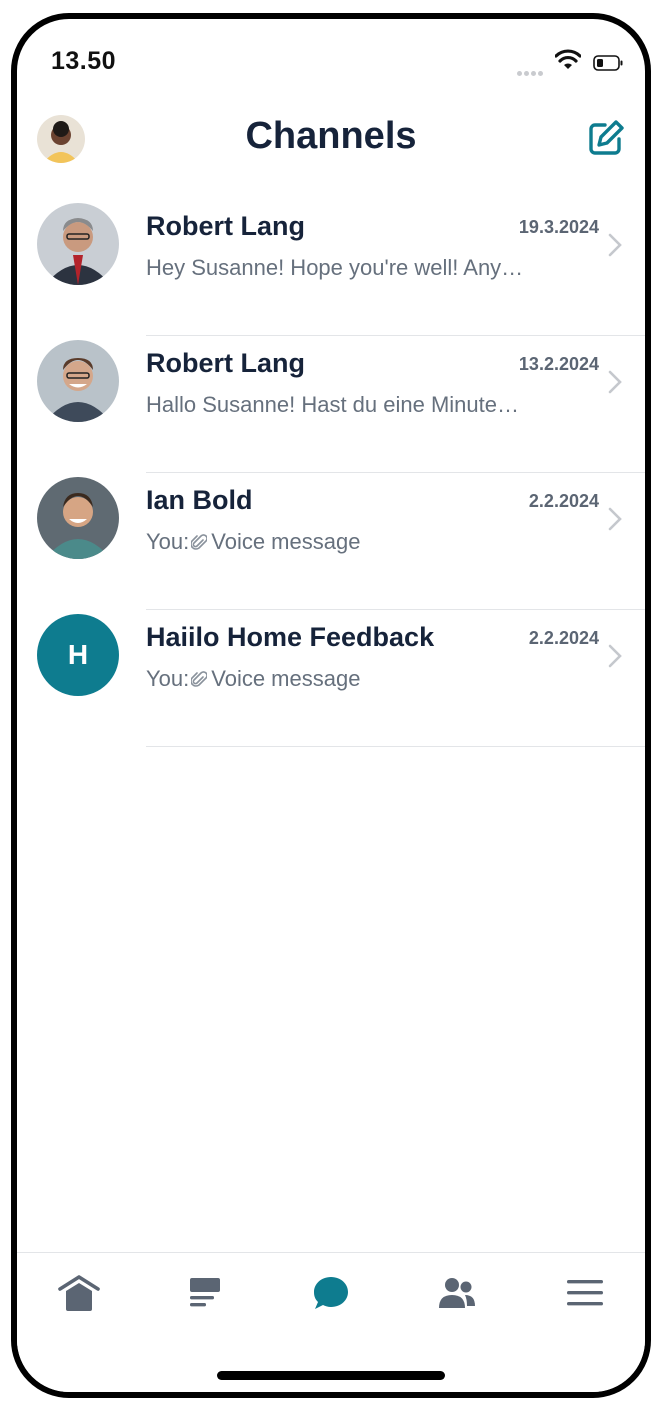 This screenshot has height=1409, width=664. I want to click on avatar: H, so click(78, 655).